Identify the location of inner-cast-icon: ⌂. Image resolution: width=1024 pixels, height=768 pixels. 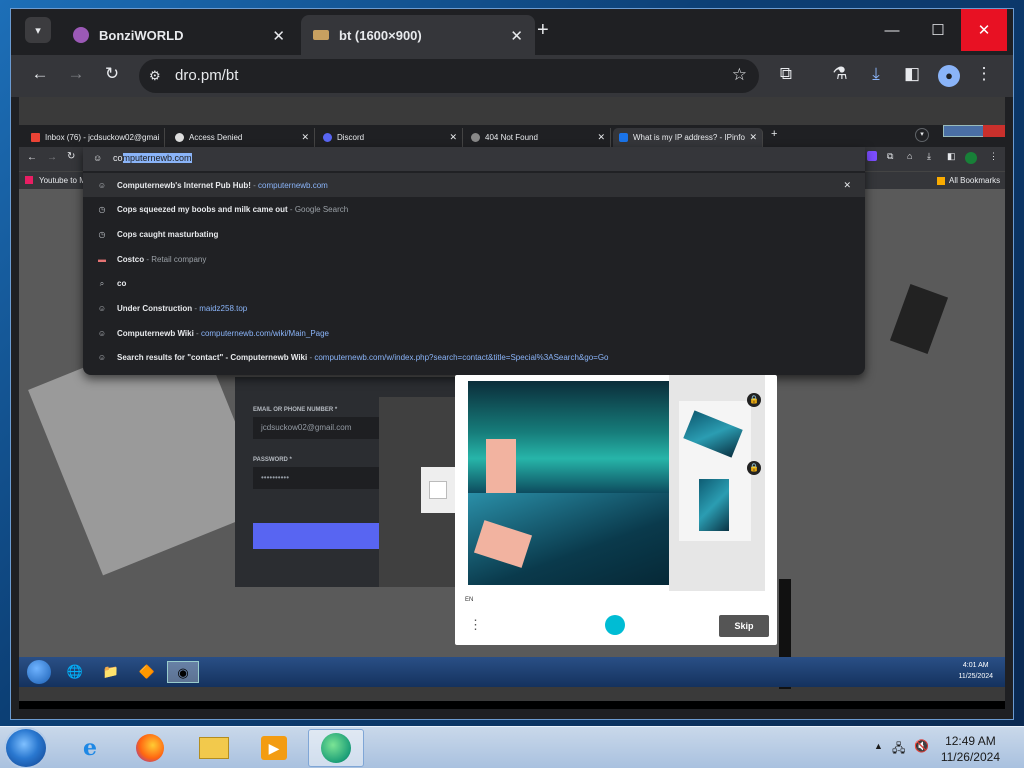
(909, 156).